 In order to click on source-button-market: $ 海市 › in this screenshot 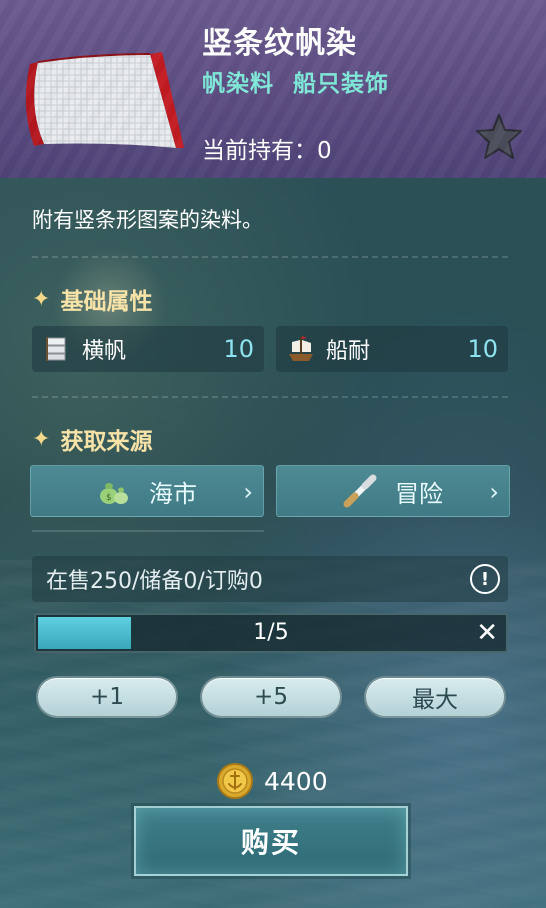, I will do `click(147, 491)`.